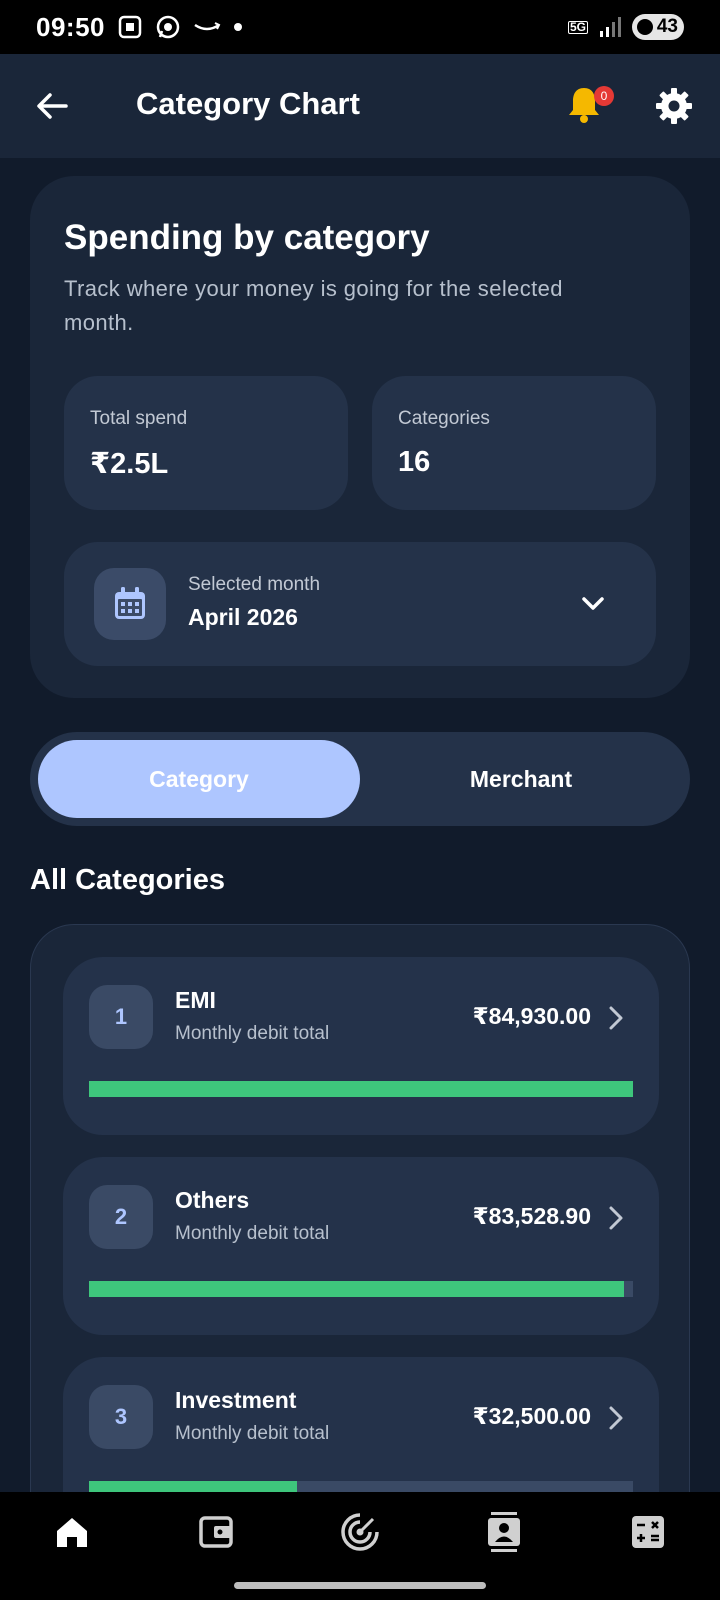 Image resolution: width=720 pixels, height=1600 pixels. Describe the element at coordinates (247, 237) in the screenshot. I see `summary-title: Spending by category` at that location.